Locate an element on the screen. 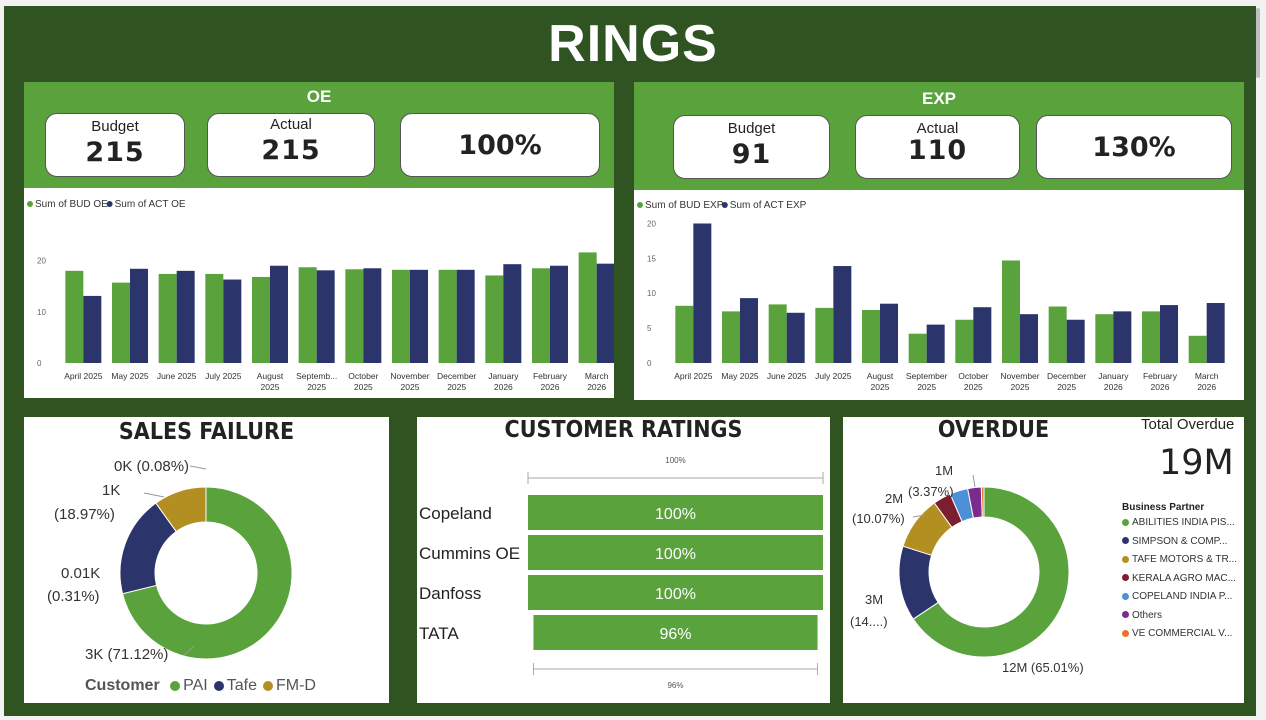 The height and width of the screenshot is (720, 1266). x-tick-label: March is located at coordinates (1207, 376).